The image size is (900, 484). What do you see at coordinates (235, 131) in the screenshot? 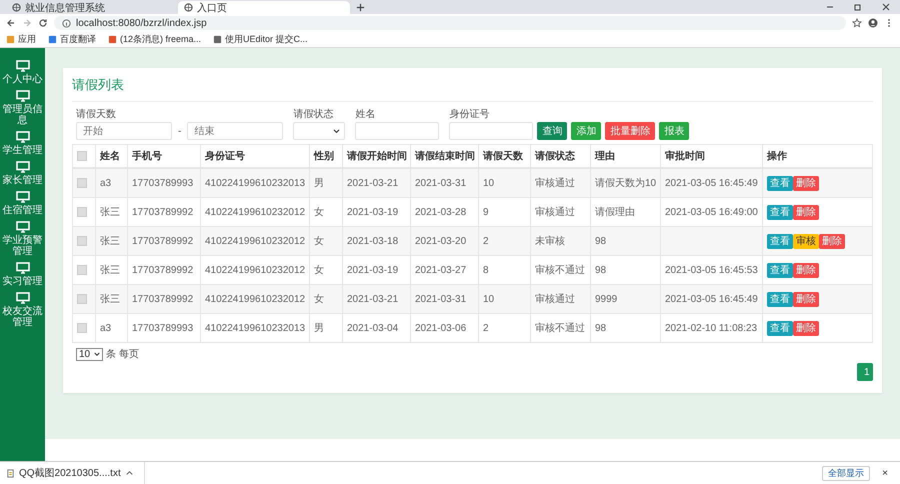
I see `end-field: 结束` at bounding box center [235, 131].